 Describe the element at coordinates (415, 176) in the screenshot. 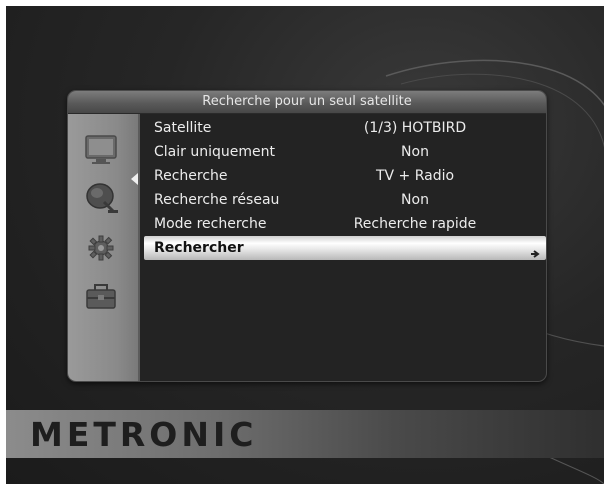

I see `menu-value: TV + Radio` at that location.